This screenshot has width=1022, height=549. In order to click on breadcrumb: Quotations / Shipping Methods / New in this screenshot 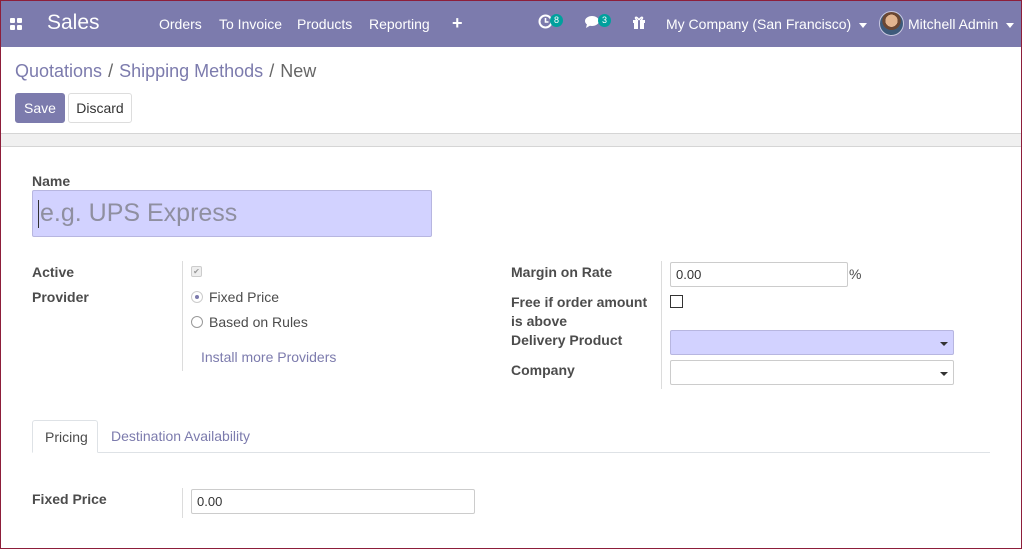, I will do `click(165, 71)`.